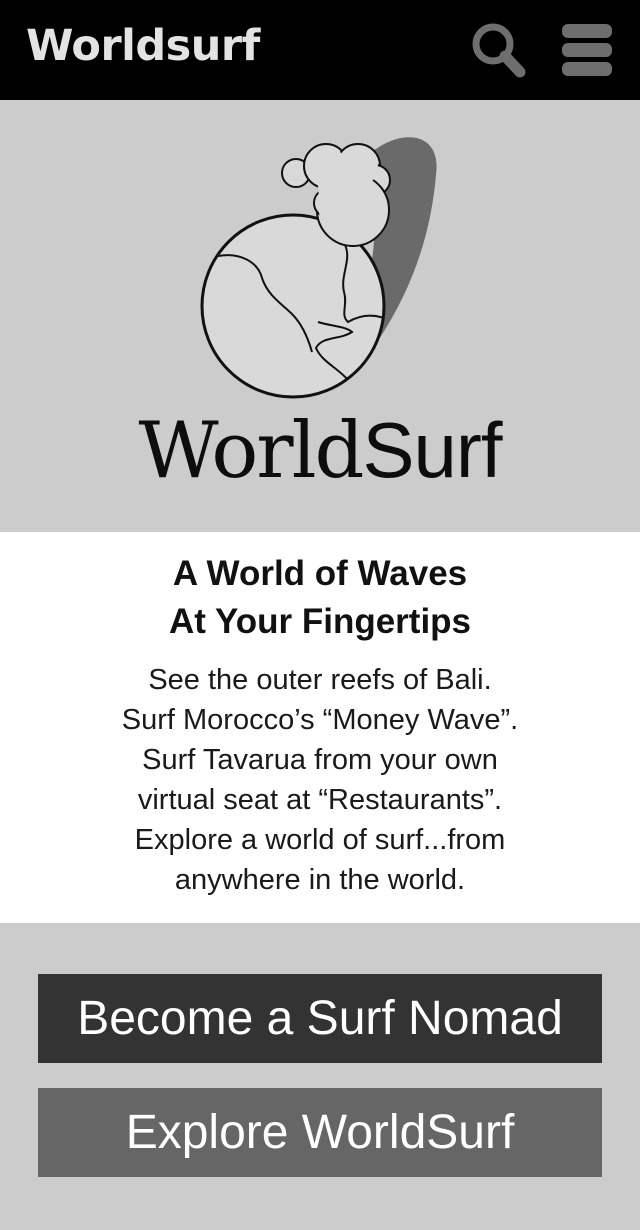 The width and height of the screenshot is (640, 1230). What do you see at coordinates (320, 840) in the screenshot?
I see `body-line: Explore a world of surf...from` at bounding box center [320, 840].